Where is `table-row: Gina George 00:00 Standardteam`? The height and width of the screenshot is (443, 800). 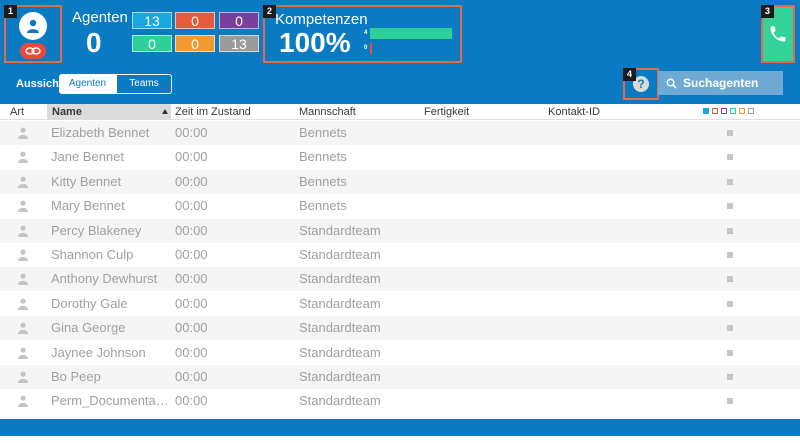 table-row: Gina George 00:00 Standardteam is located at coordinates (400, 328).